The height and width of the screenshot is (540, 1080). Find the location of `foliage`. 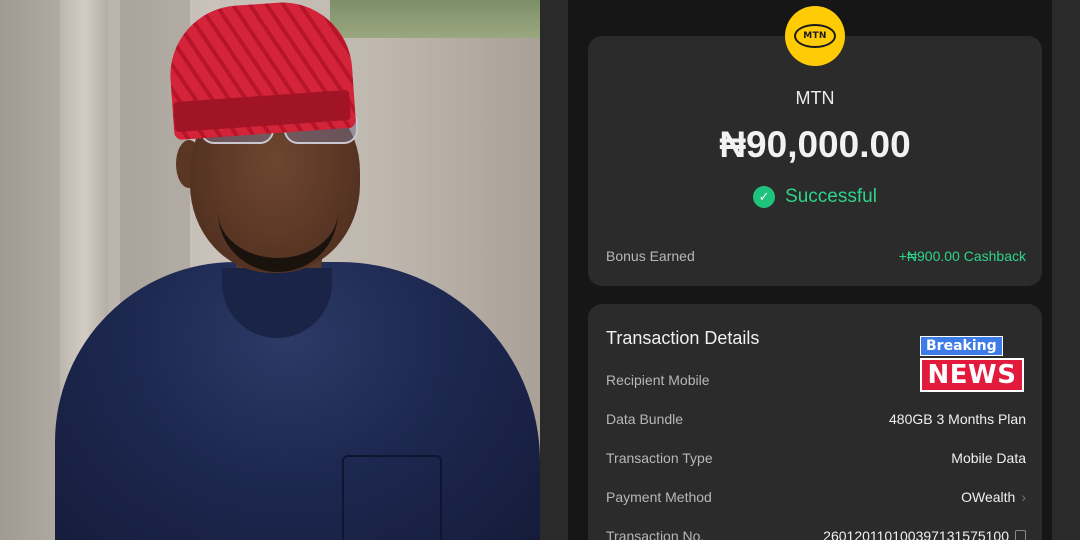

foliage is located at coordinates (435, 19).